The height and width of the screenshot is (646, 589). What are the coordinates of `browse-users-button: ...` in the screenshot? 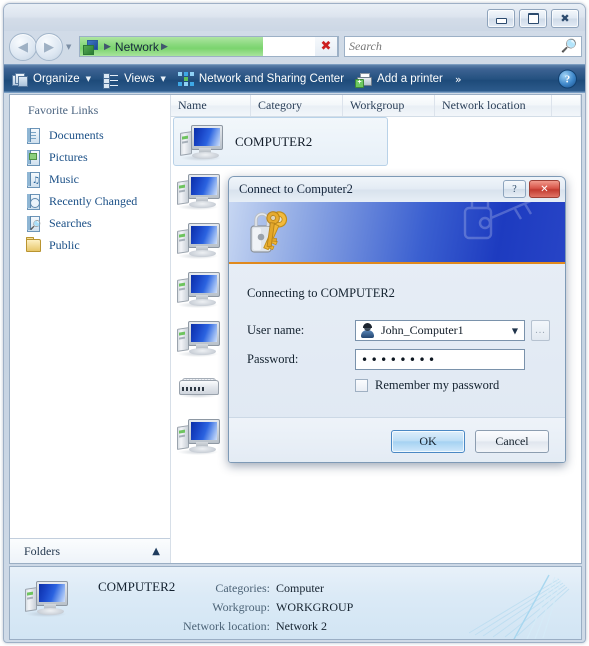 It's located at (540, 330).